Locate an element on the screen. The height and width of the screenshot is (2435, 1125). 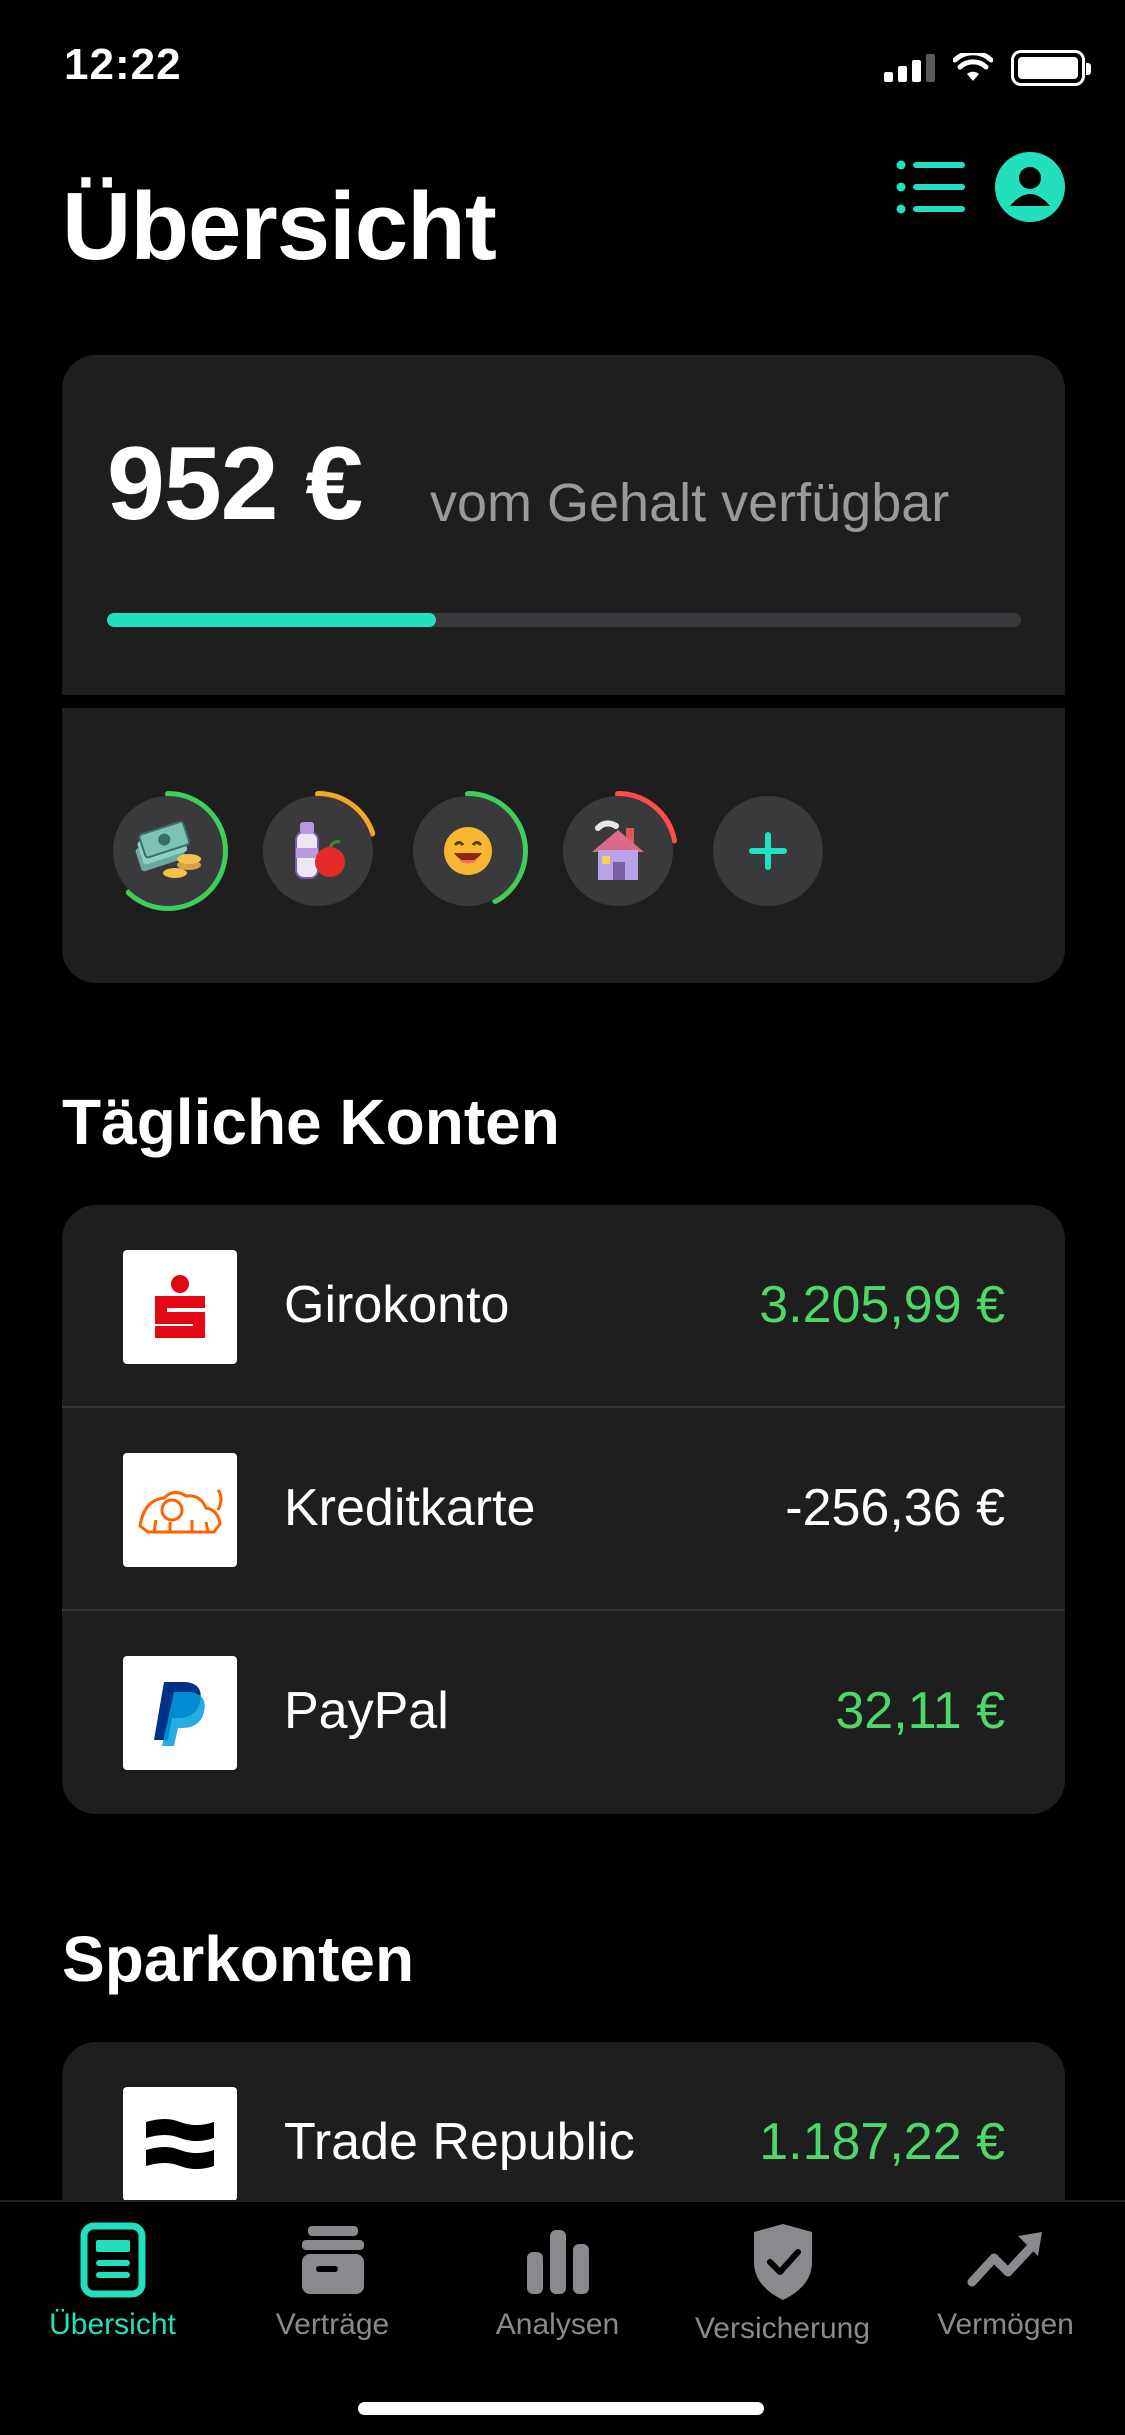
account-name: PayPal is located at coordinates (366, 1711).